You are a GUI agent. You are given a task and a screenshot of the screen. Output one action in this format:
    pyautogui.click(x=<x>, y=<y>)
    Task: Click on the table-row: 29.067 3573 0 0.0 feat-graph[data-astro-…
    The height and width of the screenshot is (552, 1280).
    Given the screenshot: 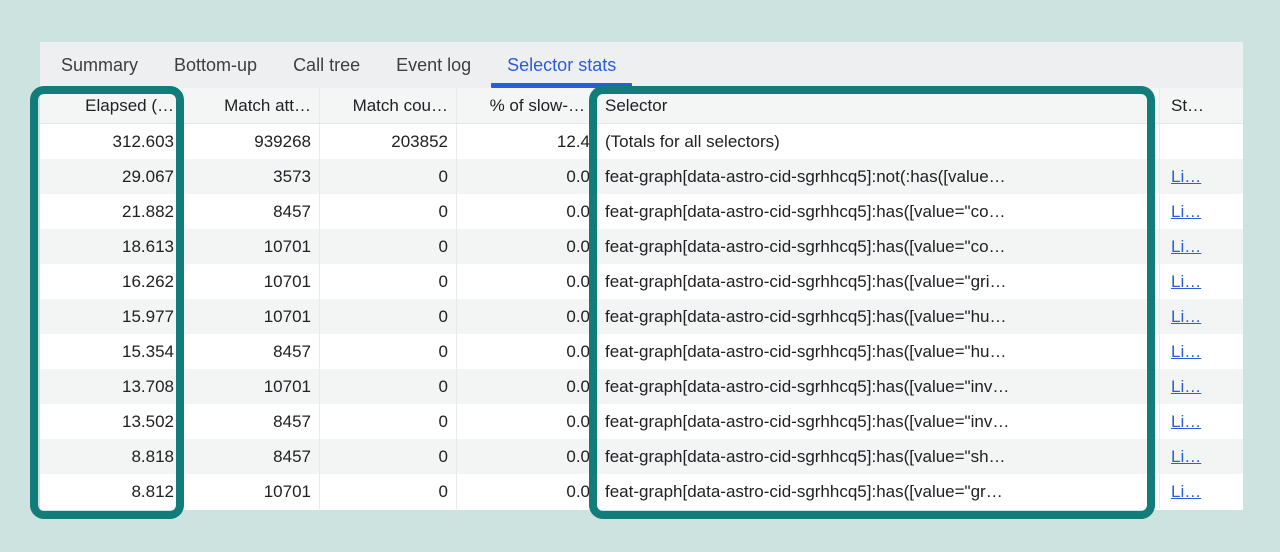 What is the action you would take?
    pyautogui.click(x=641, y=176)
    